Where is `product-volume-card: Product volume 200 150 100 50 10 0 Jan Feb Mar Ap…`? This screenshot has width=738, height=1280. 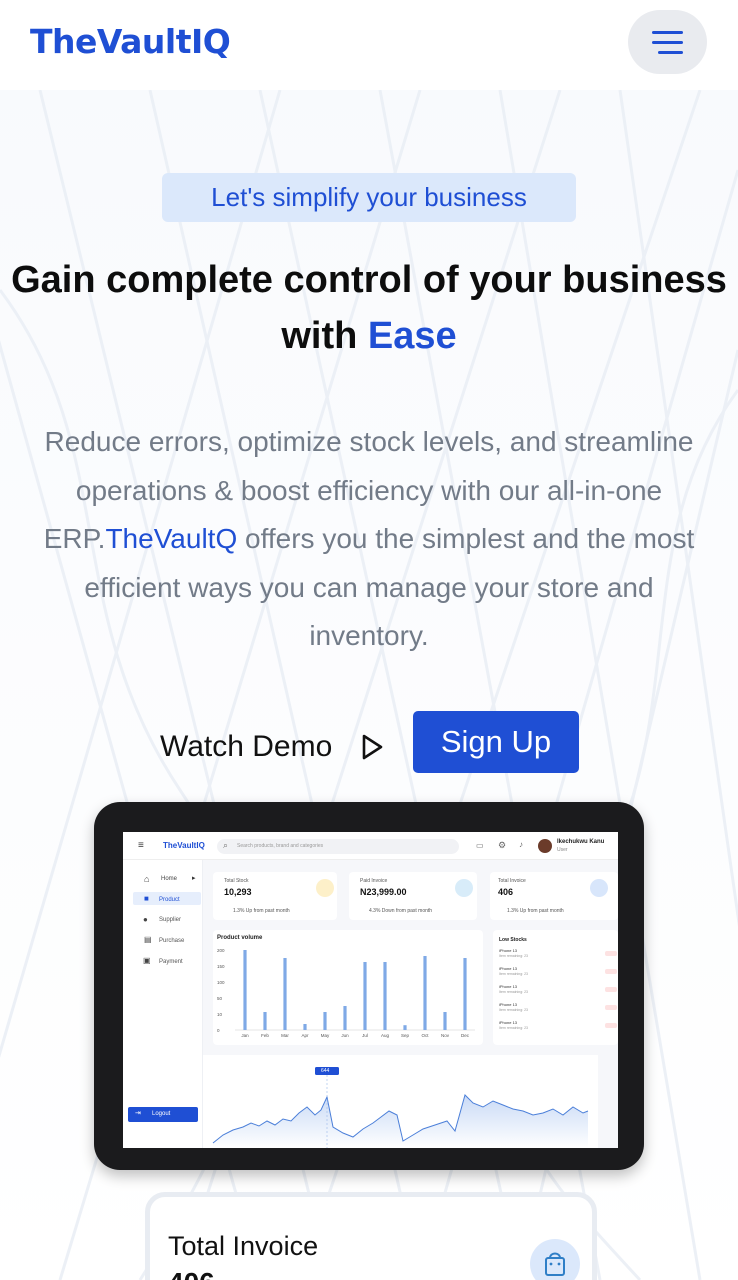
product-volume-card: Product volume 200 150 100 50 10 0 Jan Feb Mar Ap… is located at coordinates (348, 987).